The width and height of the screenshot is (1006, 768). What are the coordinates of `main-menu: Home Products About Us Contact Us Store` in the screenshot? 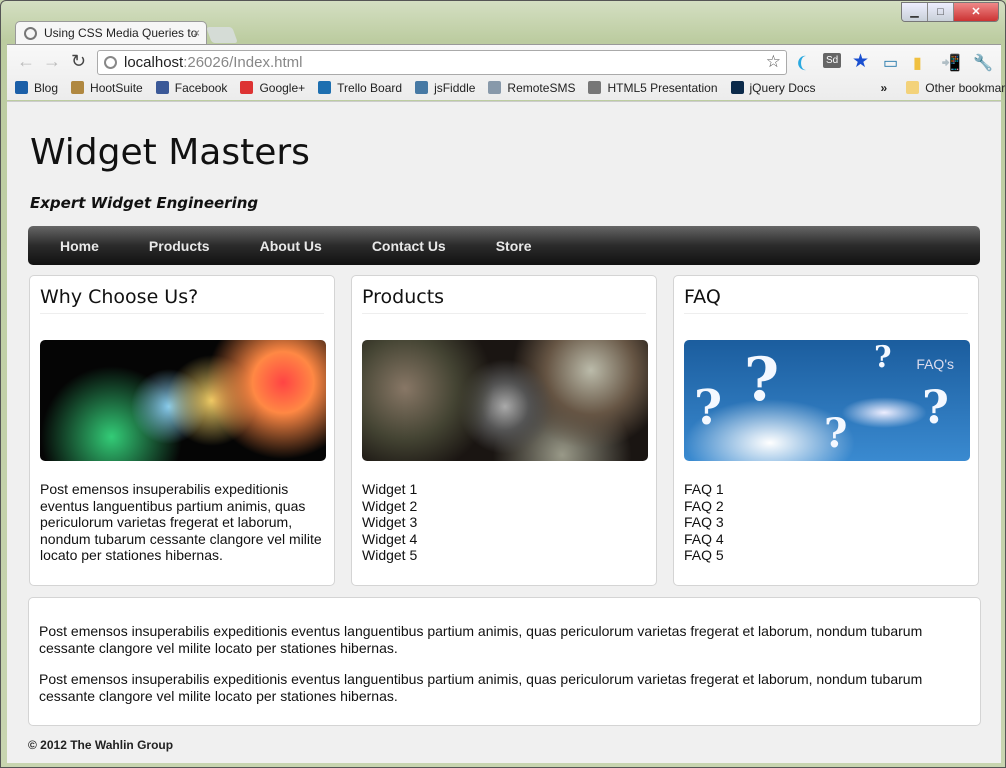 It's located at (504, 245).